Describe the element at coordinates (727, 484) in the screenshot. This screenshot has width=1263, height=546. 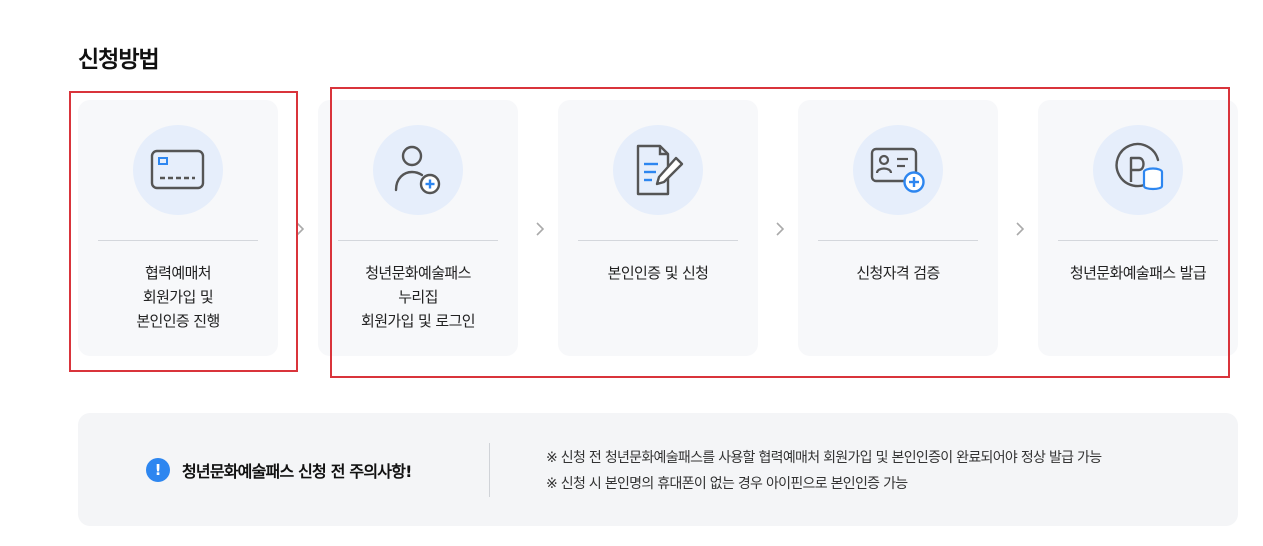
I see `notice-item: ※ 신청 시 본인명의 휴대폰이 없는 경우 아이핀으로 본인인증 가능` at that location.